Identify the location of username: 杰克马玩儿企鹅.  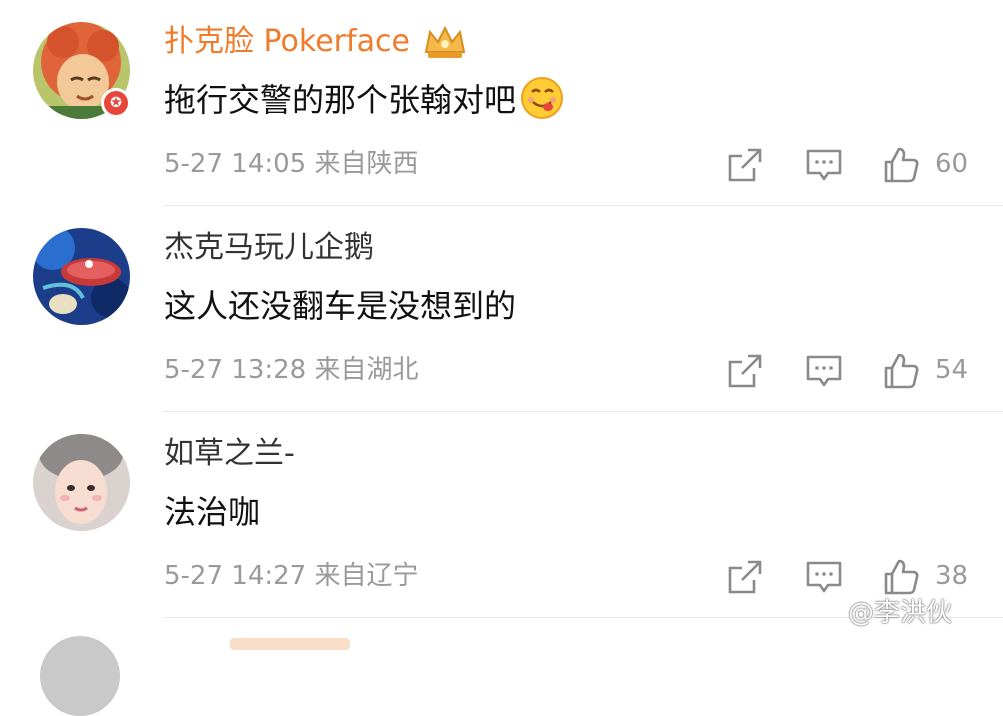
(269, 248).